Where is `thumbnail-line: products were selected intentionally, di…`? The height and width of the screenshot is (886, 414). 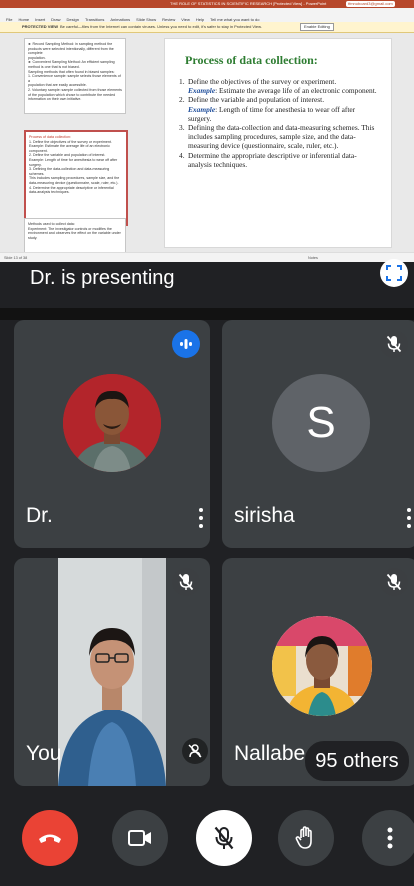
thumbnail-line: products were selected intentionally, di… is located at coordinates (71, 51).